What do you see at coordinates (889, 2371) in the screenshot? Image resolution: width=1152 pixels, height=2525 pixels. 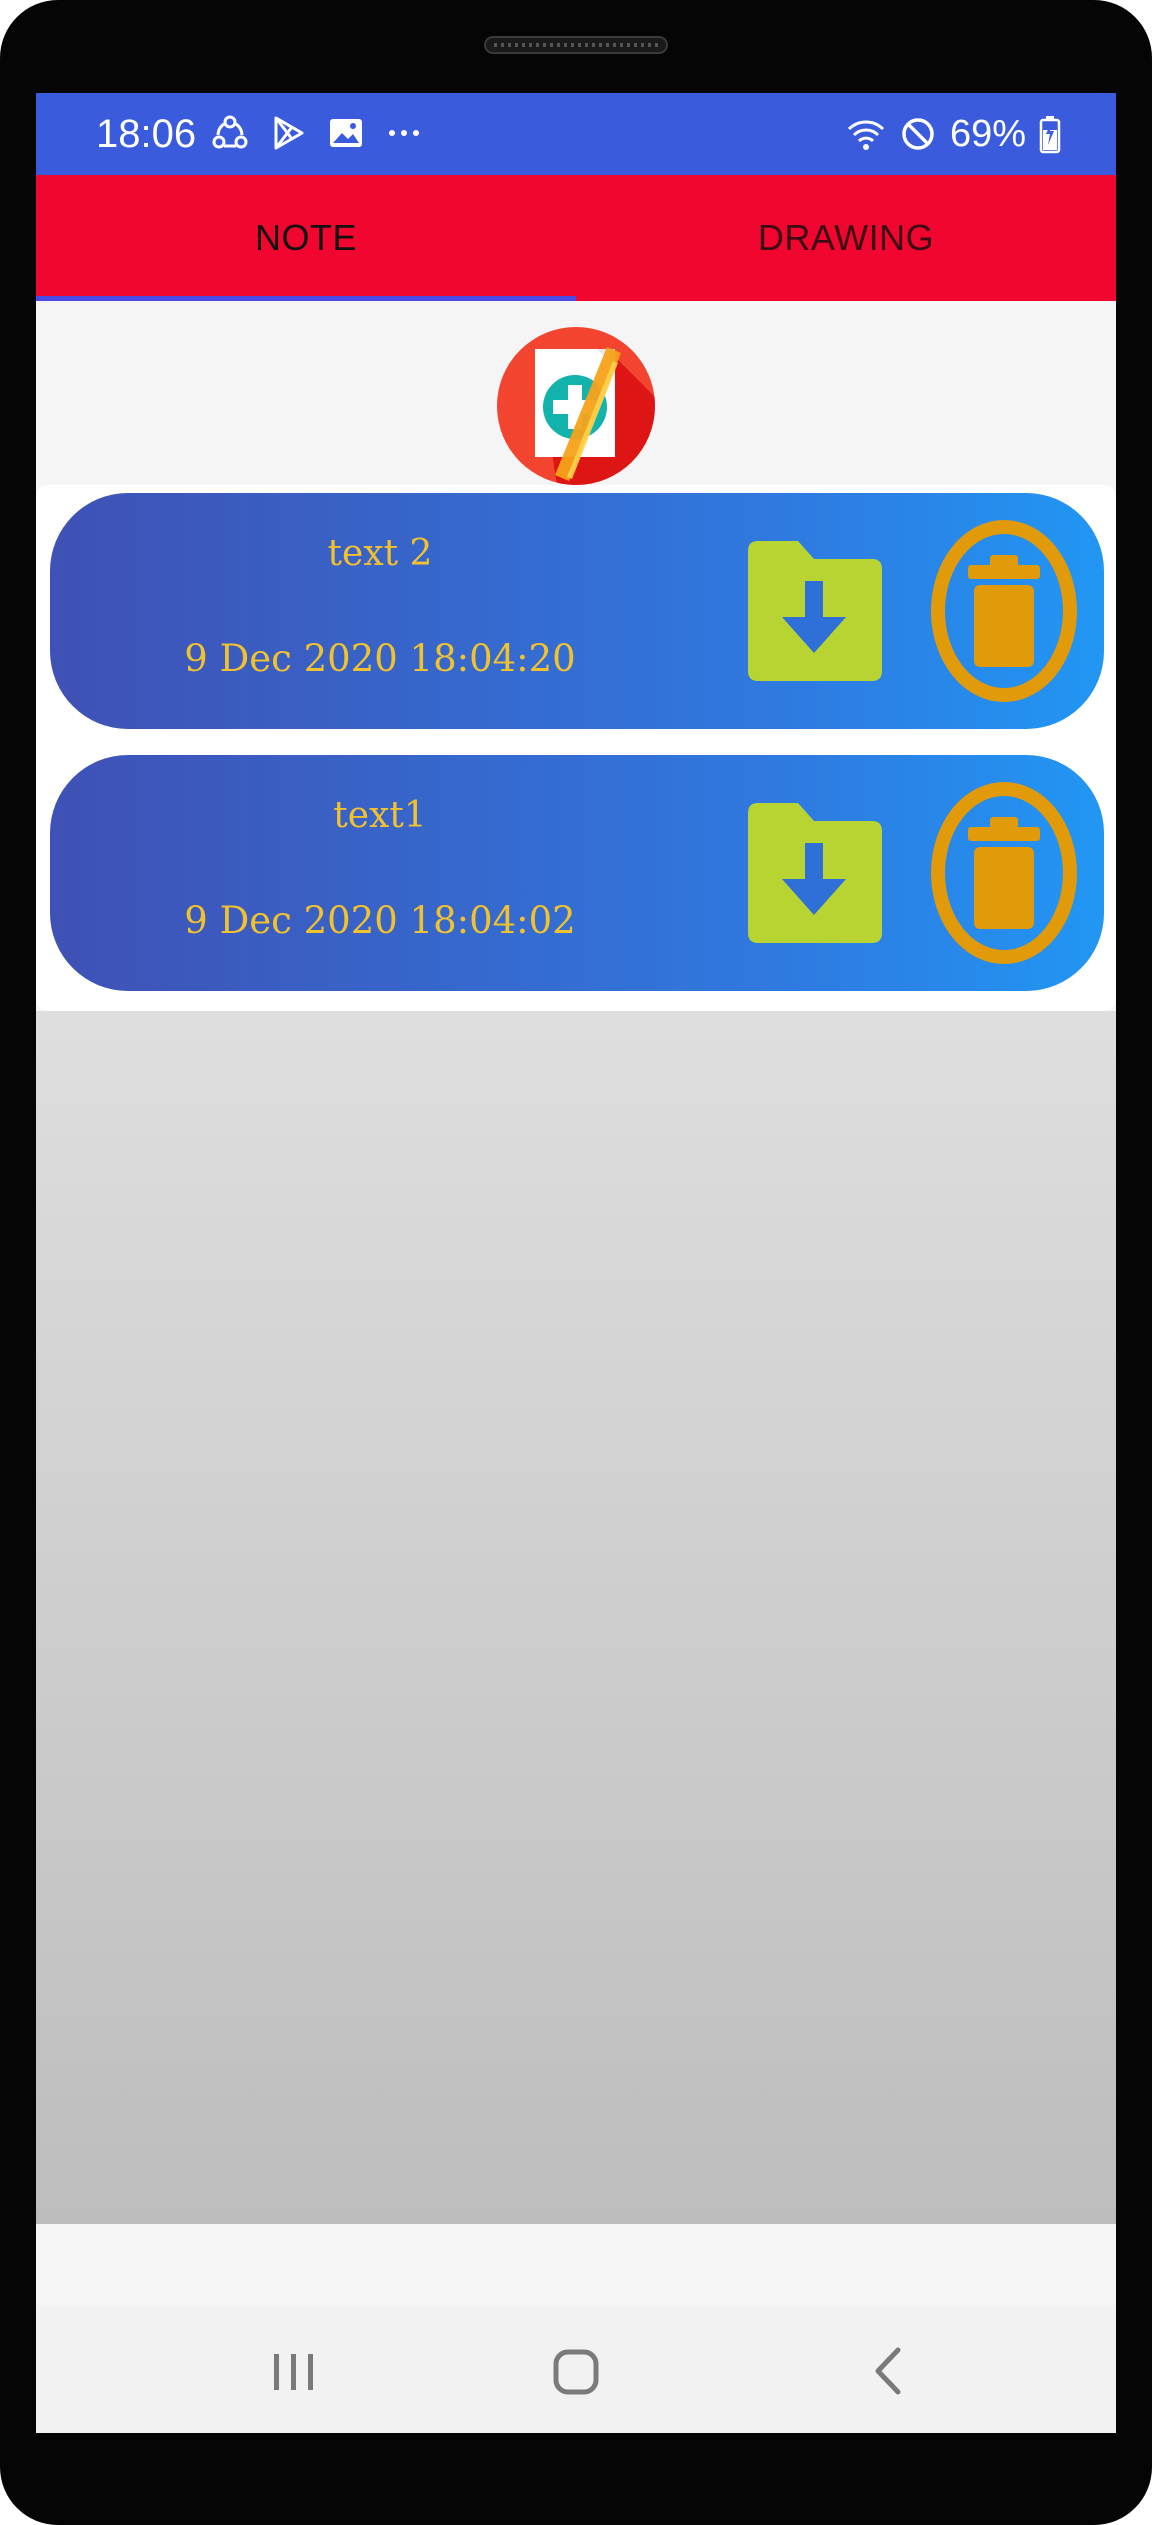 I see `back-icon` at bounding box center [889, 2371].